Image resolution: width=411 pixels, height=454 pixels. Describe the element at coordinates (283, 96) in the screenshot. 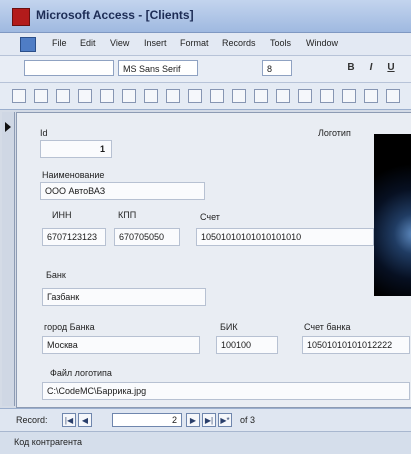

I see `filter-icon` at that location.